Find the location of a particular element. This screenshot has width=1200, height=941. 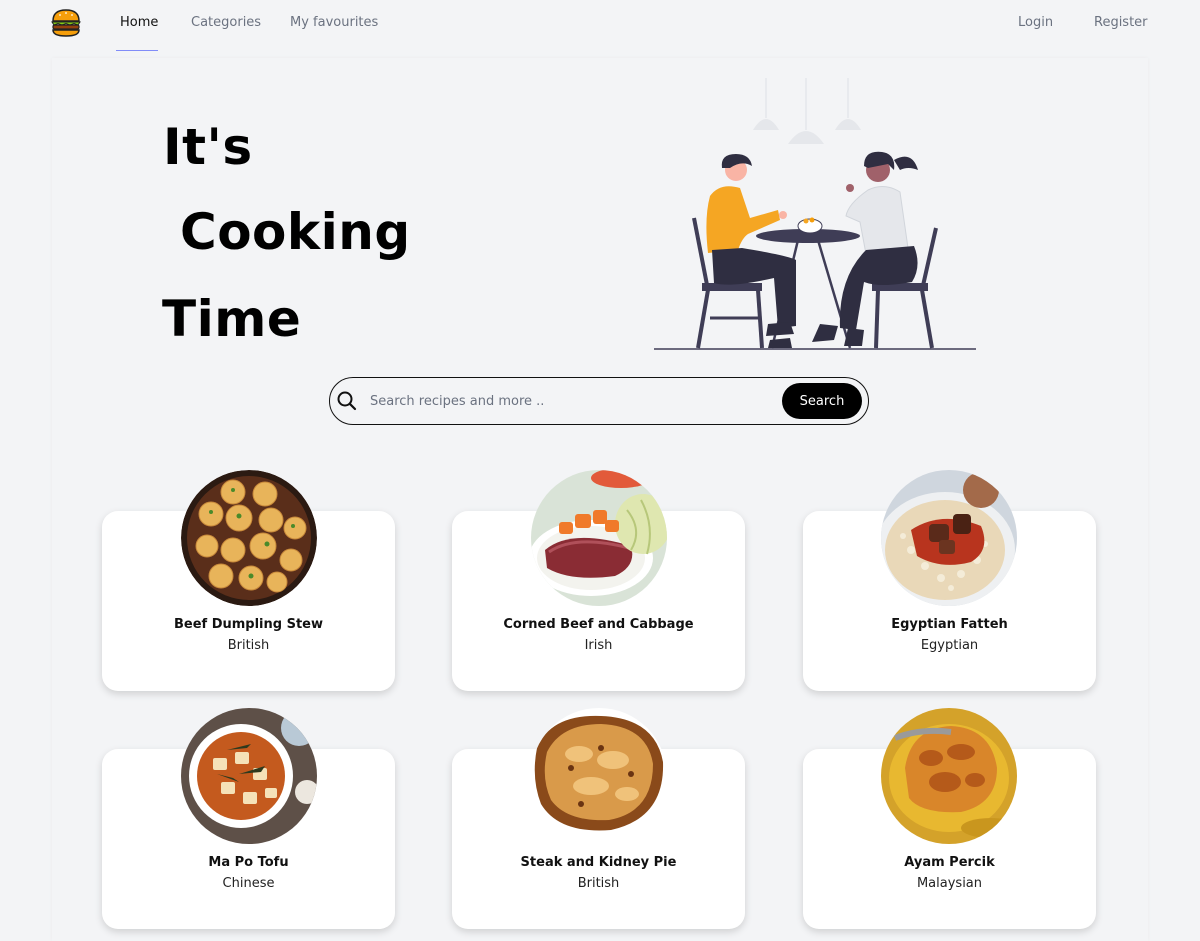

recipe-name: Steak and Kidney Pie is located at coordinates (598, 862).